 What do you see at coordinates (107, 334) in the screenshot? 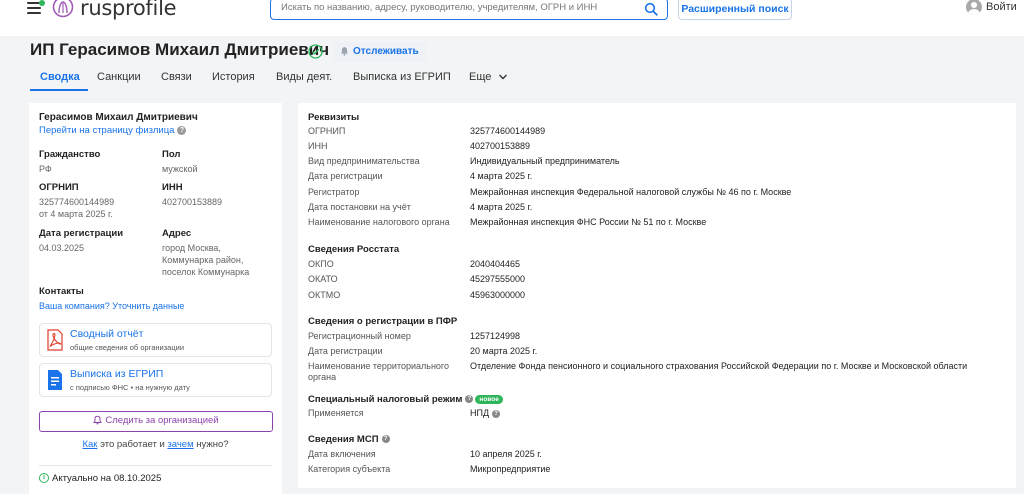
I see `report-title: Сводный отчёт` at bounding box center [107, 334].